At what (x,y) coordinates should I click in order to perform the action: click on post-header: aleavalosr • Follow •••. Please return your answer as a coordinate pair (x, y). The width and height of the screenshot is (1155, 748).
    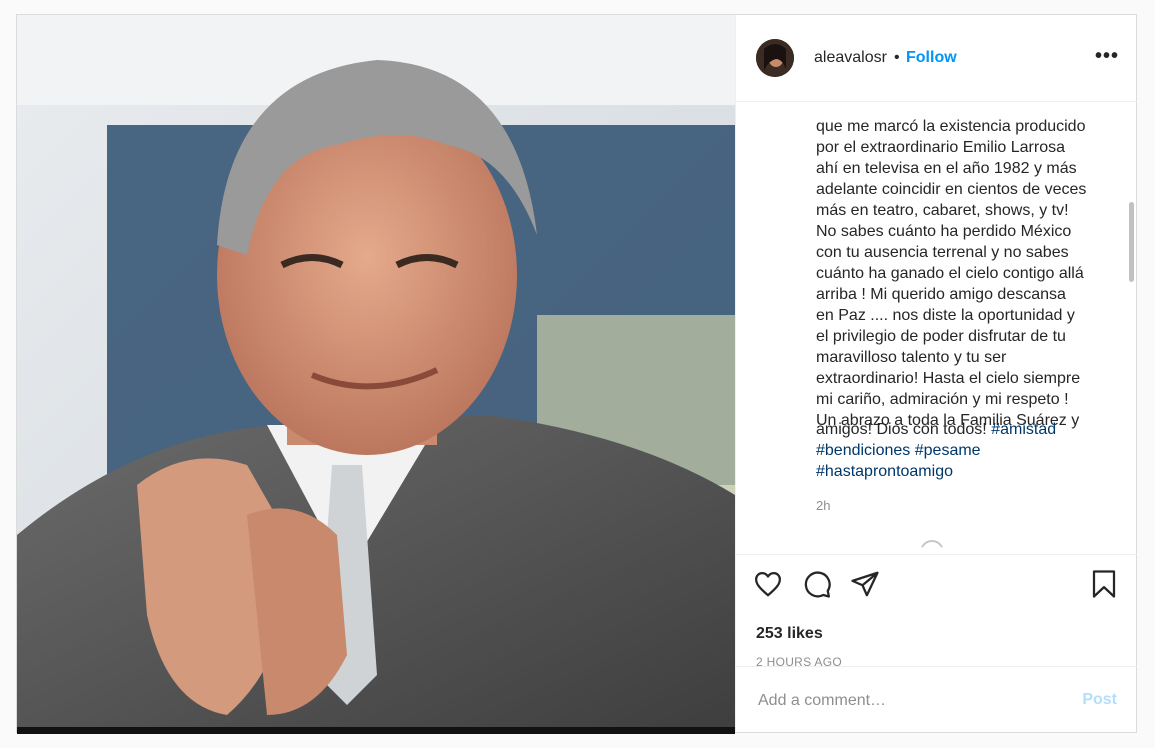
    Looking at the image, I should click on (936, 58).